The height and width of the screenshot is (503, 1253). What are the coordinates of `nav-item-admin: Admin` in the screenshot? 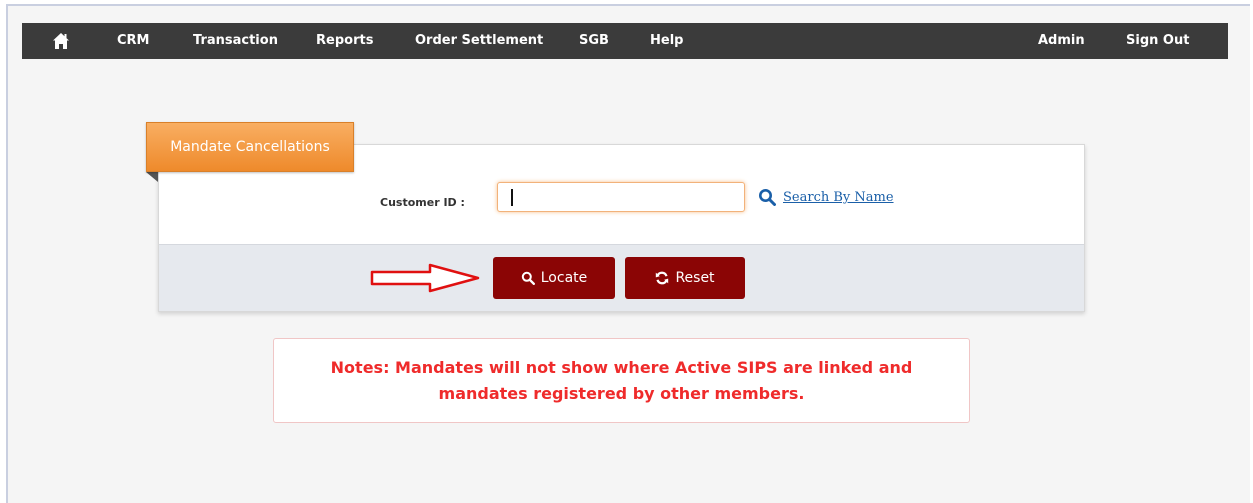 It's located at (1061, 41).